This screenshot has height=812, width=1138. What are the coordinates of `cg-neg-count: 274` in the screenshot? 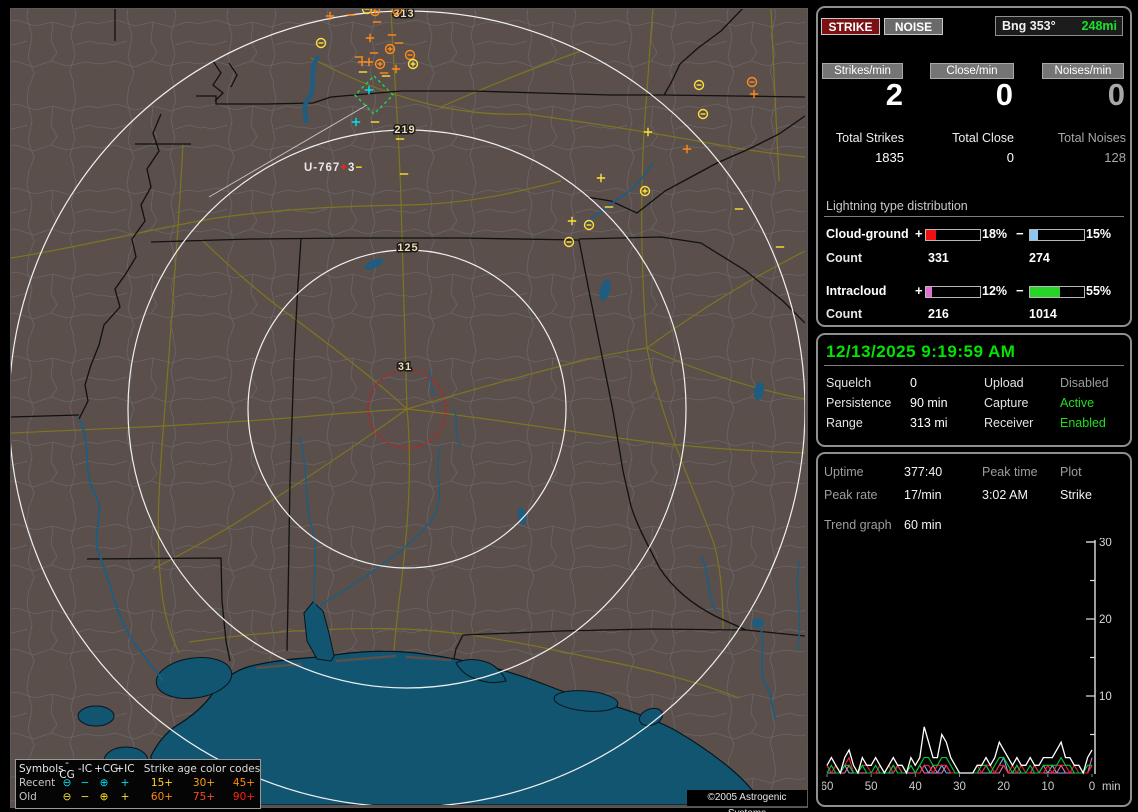 It's located at (1039, 258).